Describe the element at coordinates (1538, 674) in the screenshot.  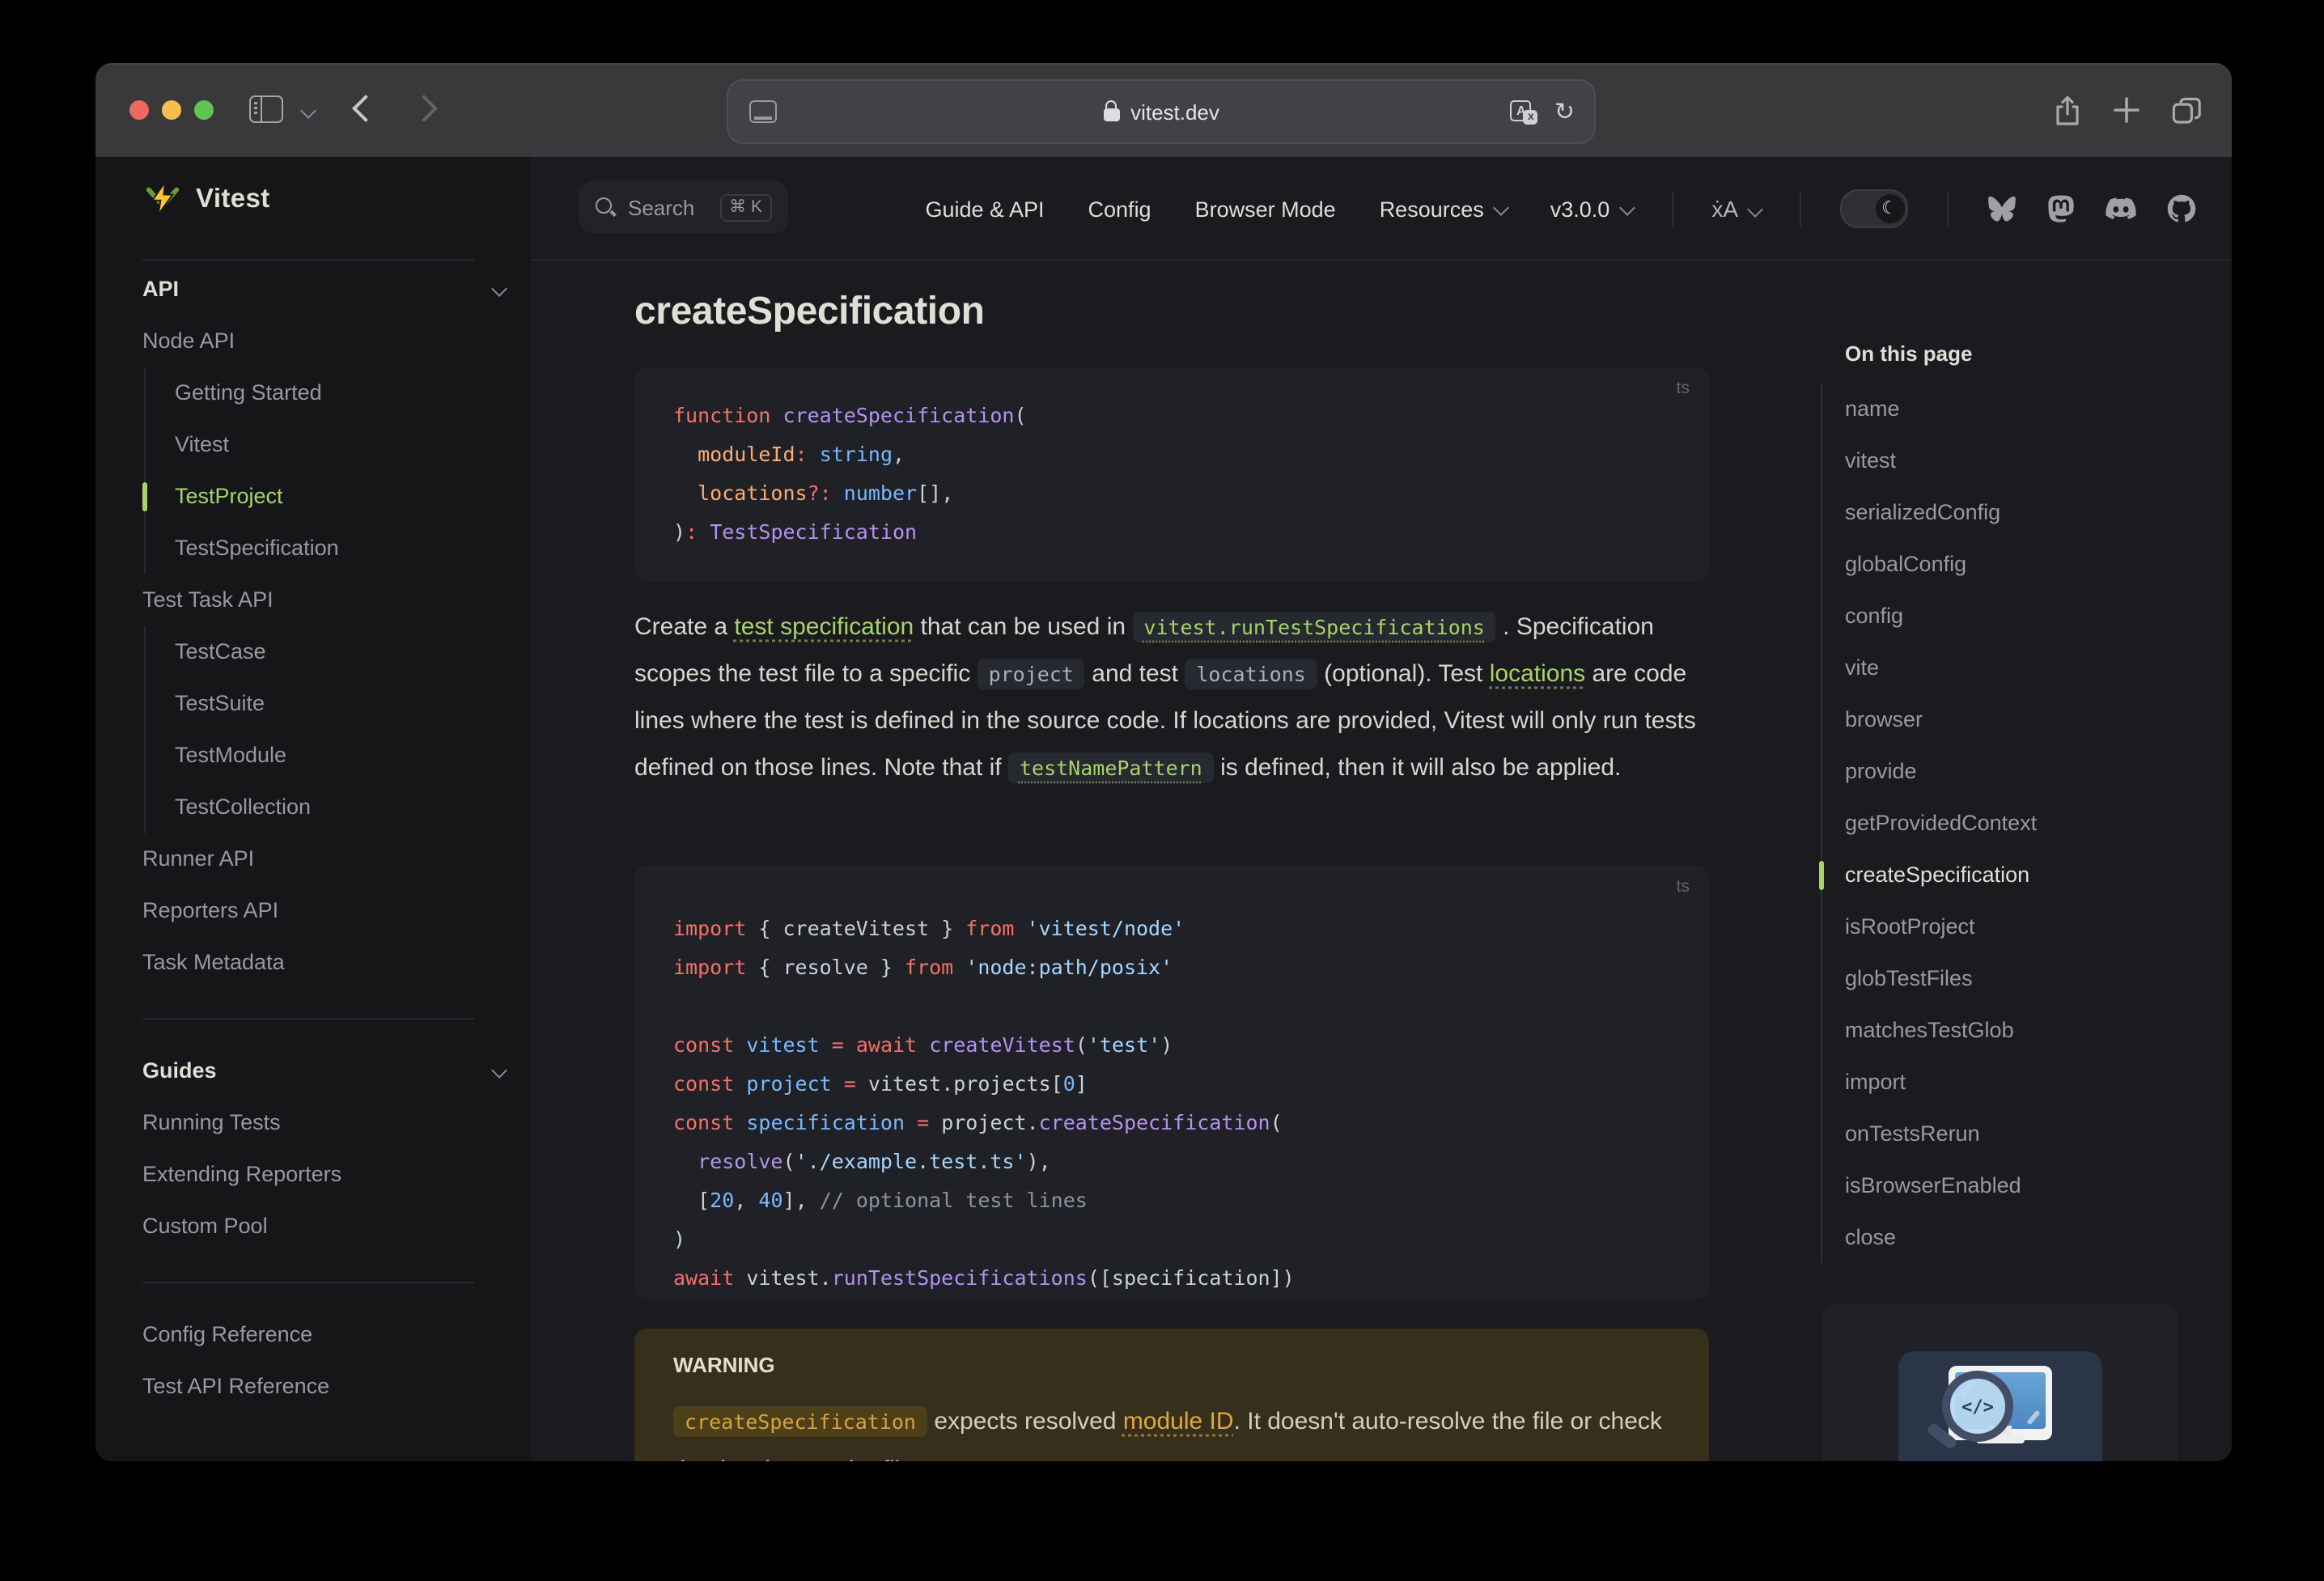
I see `inline-link: locations` at that location.